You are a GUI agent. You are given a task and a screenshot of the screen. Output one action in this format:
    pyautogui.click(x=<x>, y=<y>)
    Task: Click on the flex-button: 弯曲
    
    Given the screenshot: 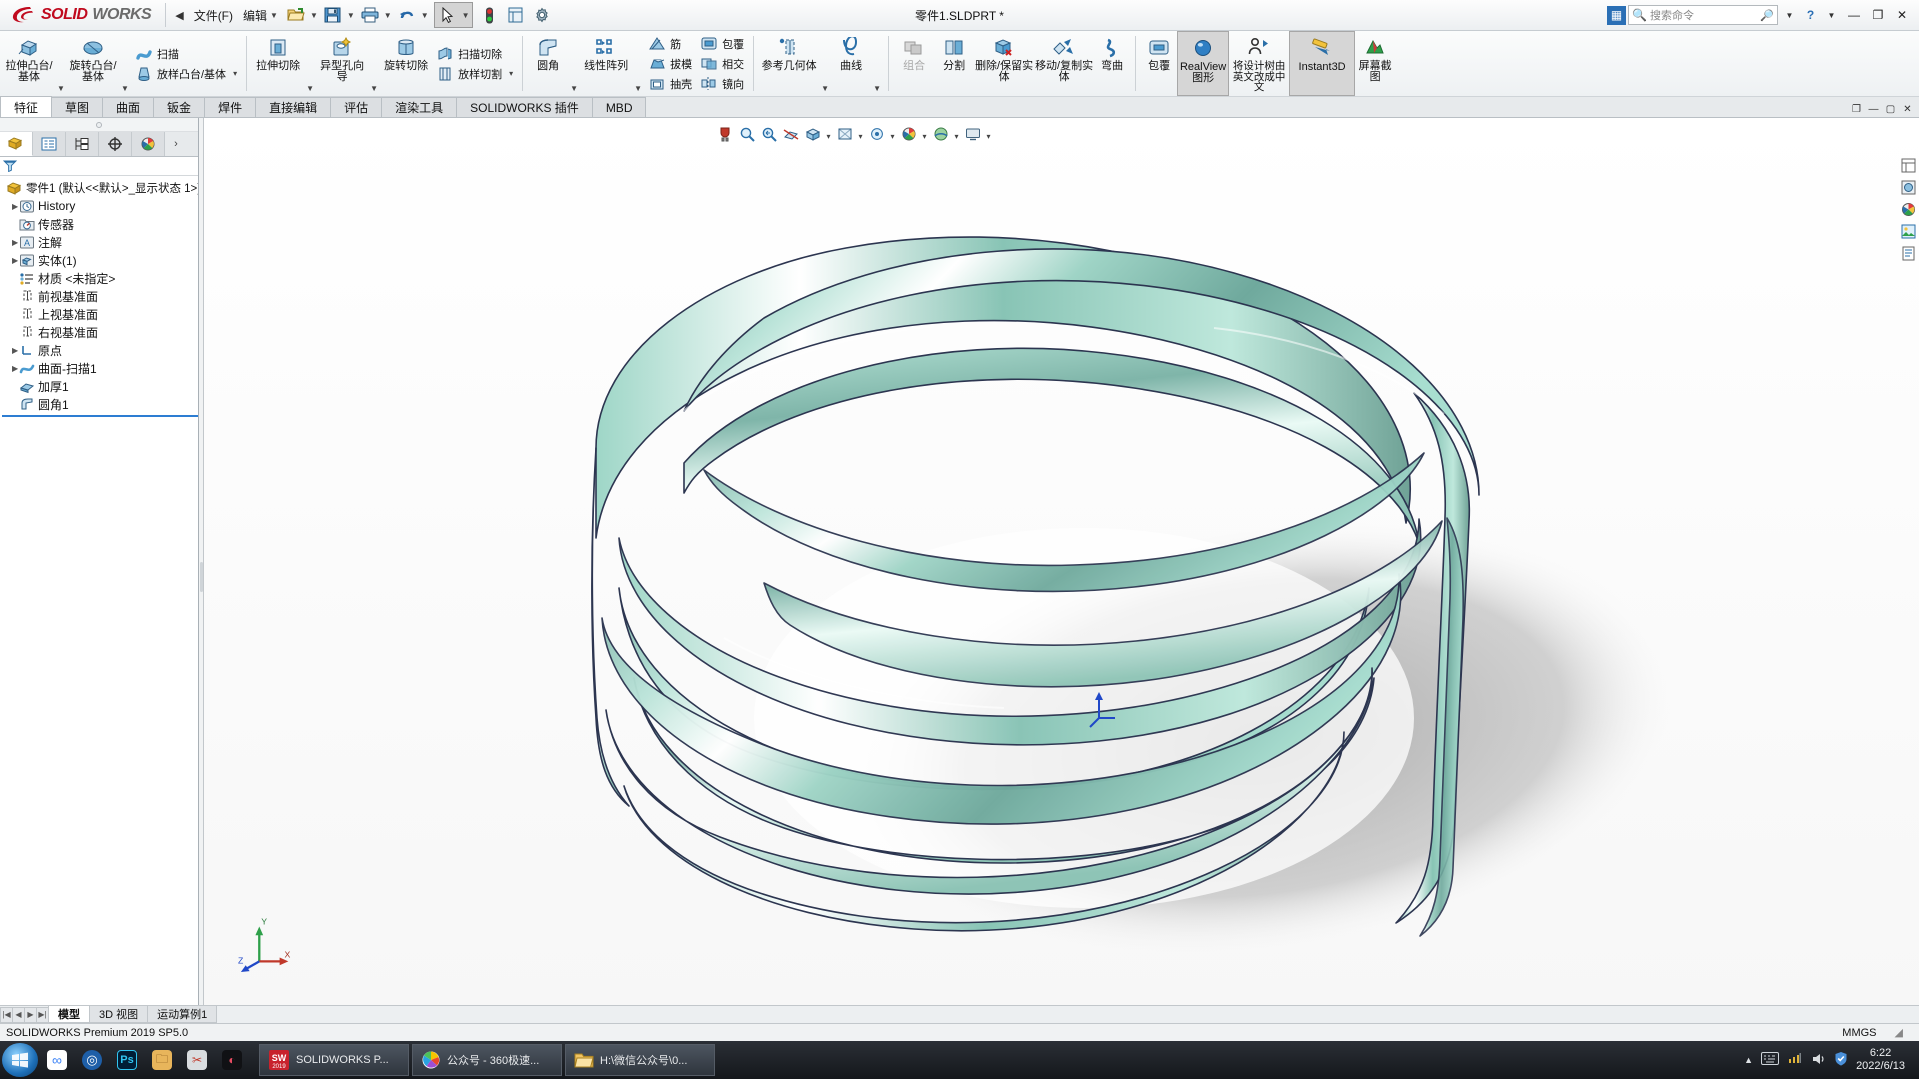 What is the action you would take?
    pyautogui.click(x=1112, y=63)
    